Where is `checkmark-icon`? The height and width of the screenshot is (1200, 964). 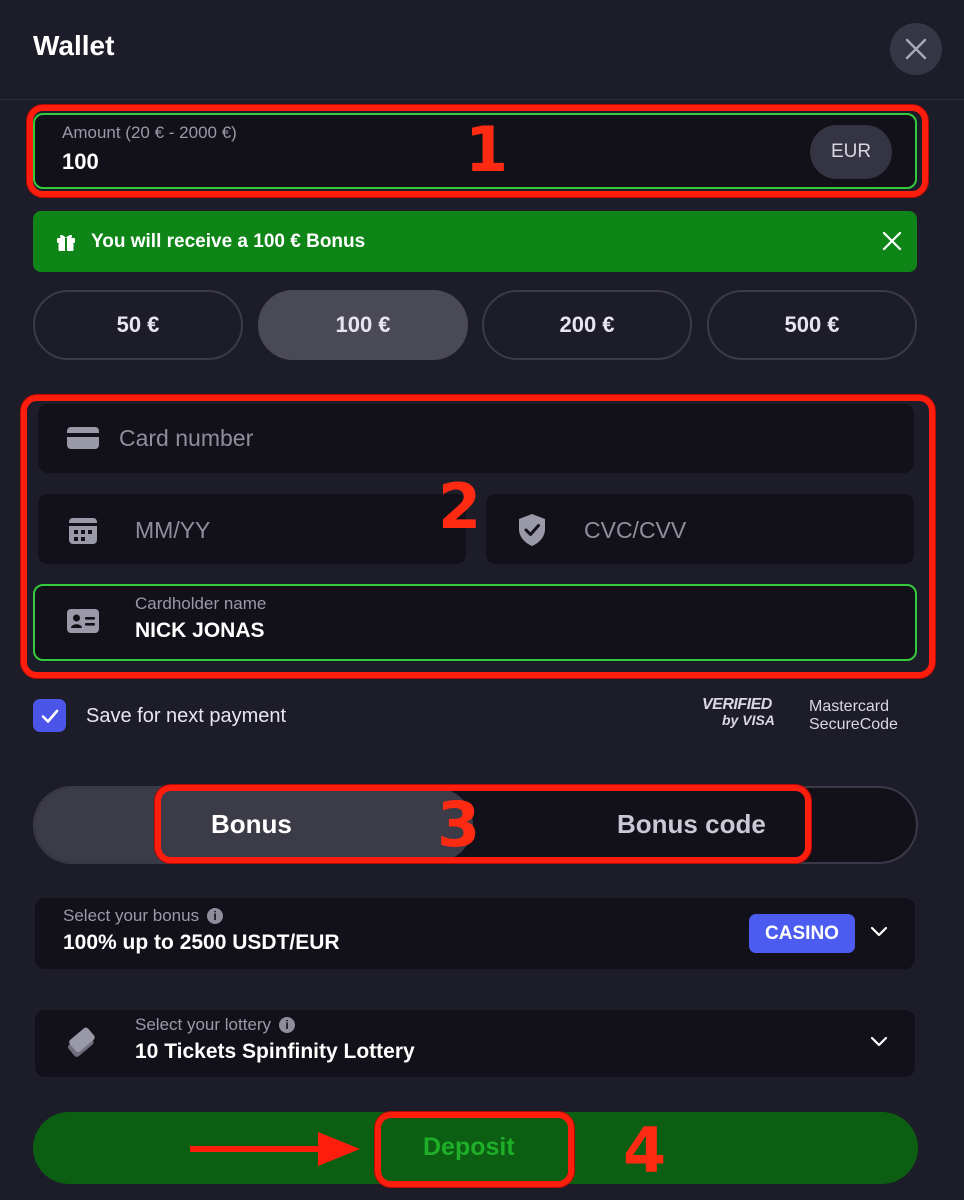
checkmark-icon is located at coordinates (49, 716).